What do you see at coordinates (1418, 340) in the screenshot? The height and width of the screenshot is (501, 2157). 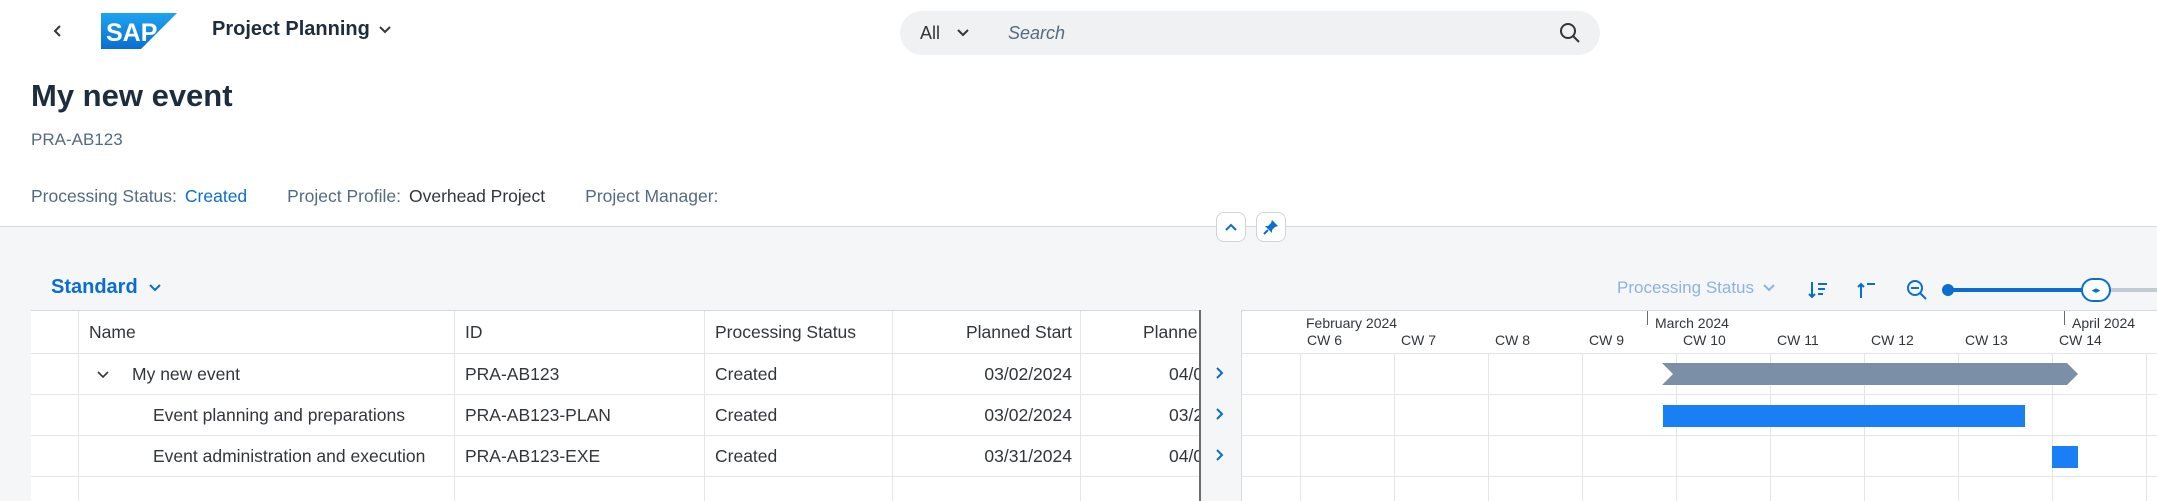 I see `week-label: CW 7` at bounding box center [1418, 340].